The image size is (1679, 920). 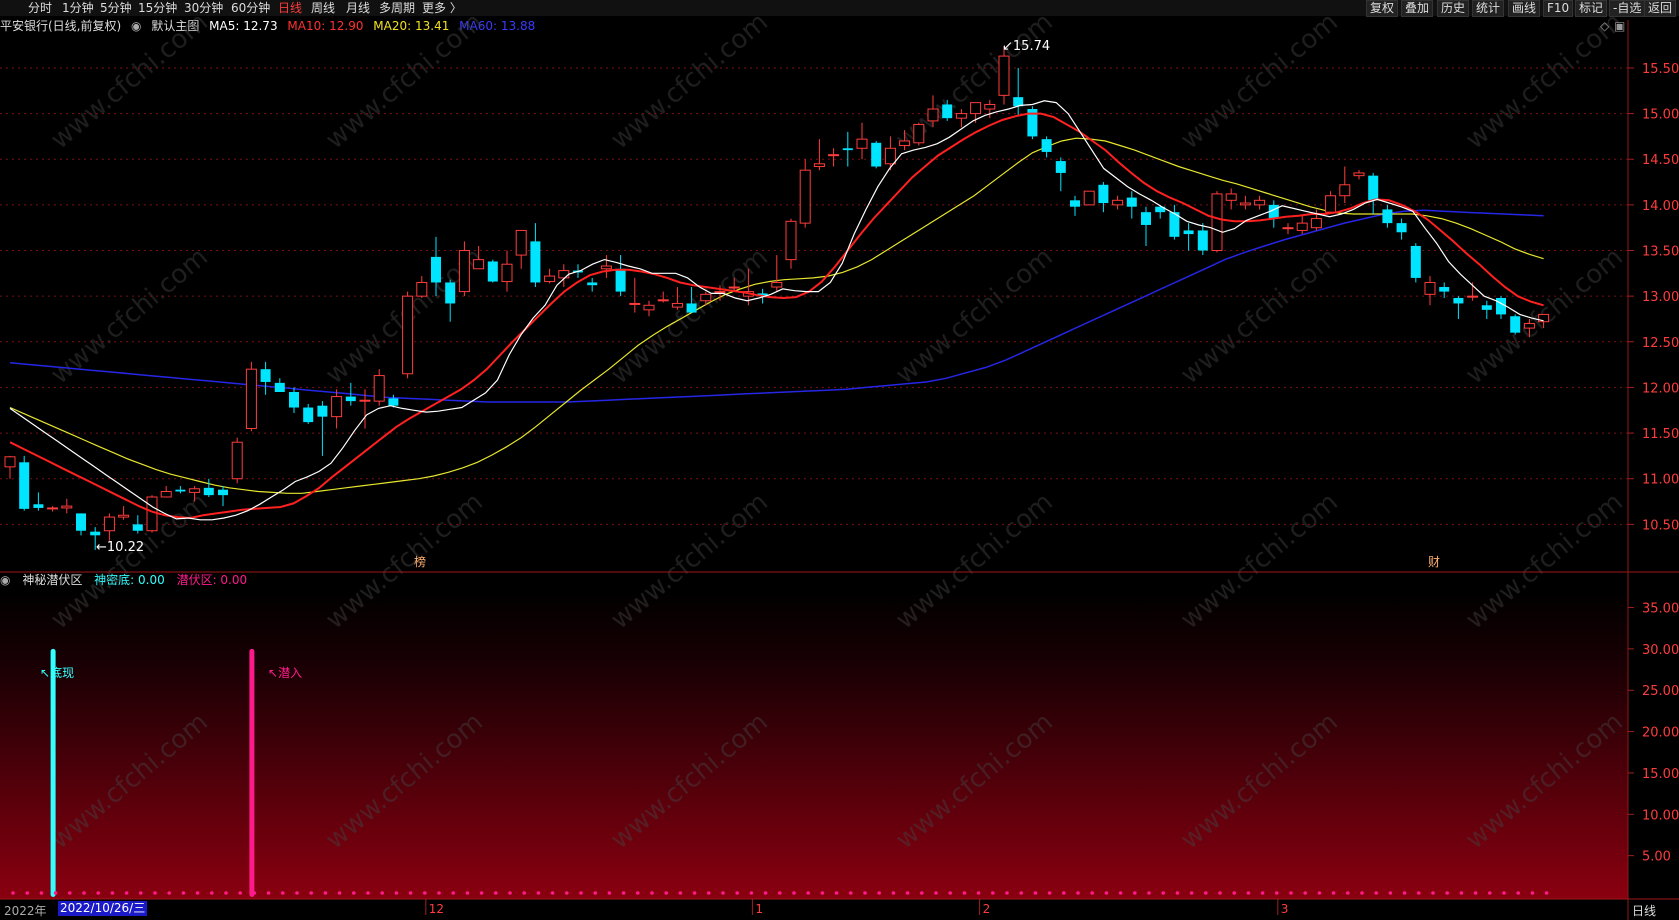 What do you see at coordinates (1619, 26) in the screenshot?
I see `window-toggle-icon: ▣` at bounding box center [1619, 26].